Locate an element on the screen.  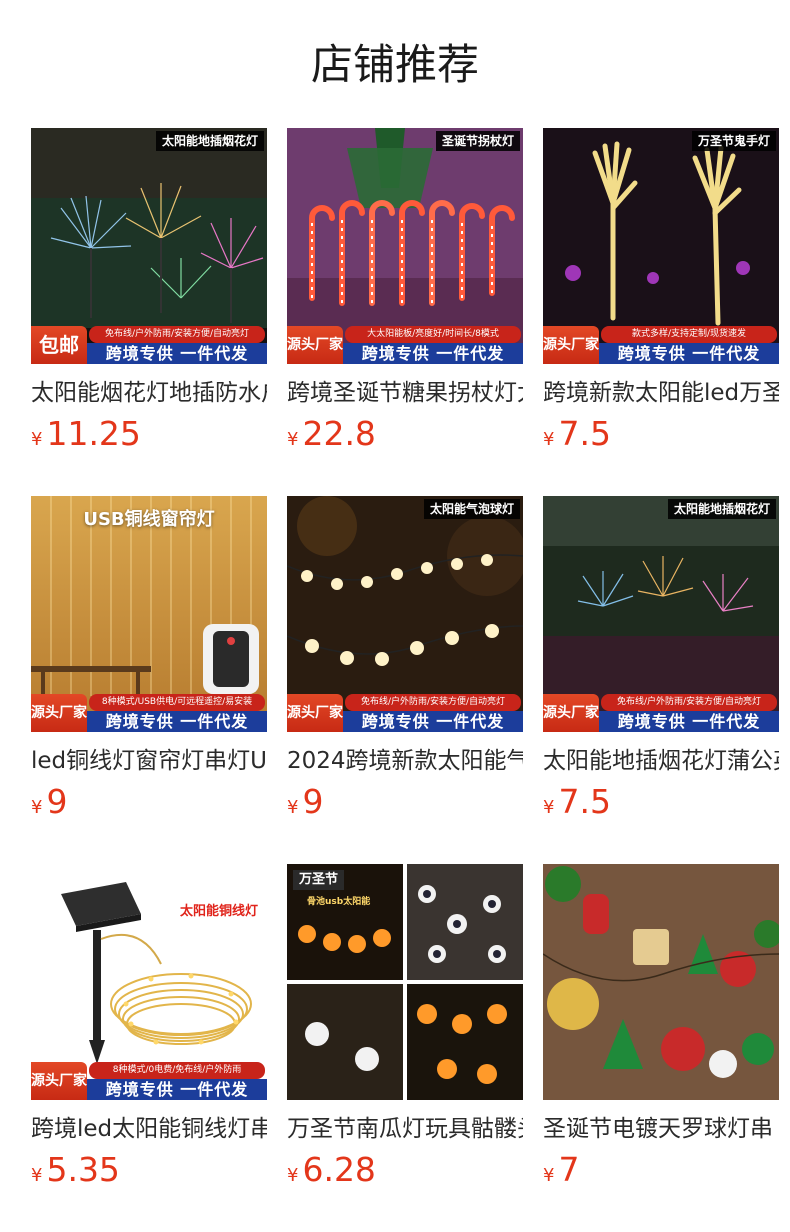
product-name: 跨境新款太阳能led万圣节鬼手灯 is located at coordinates (661, 393).